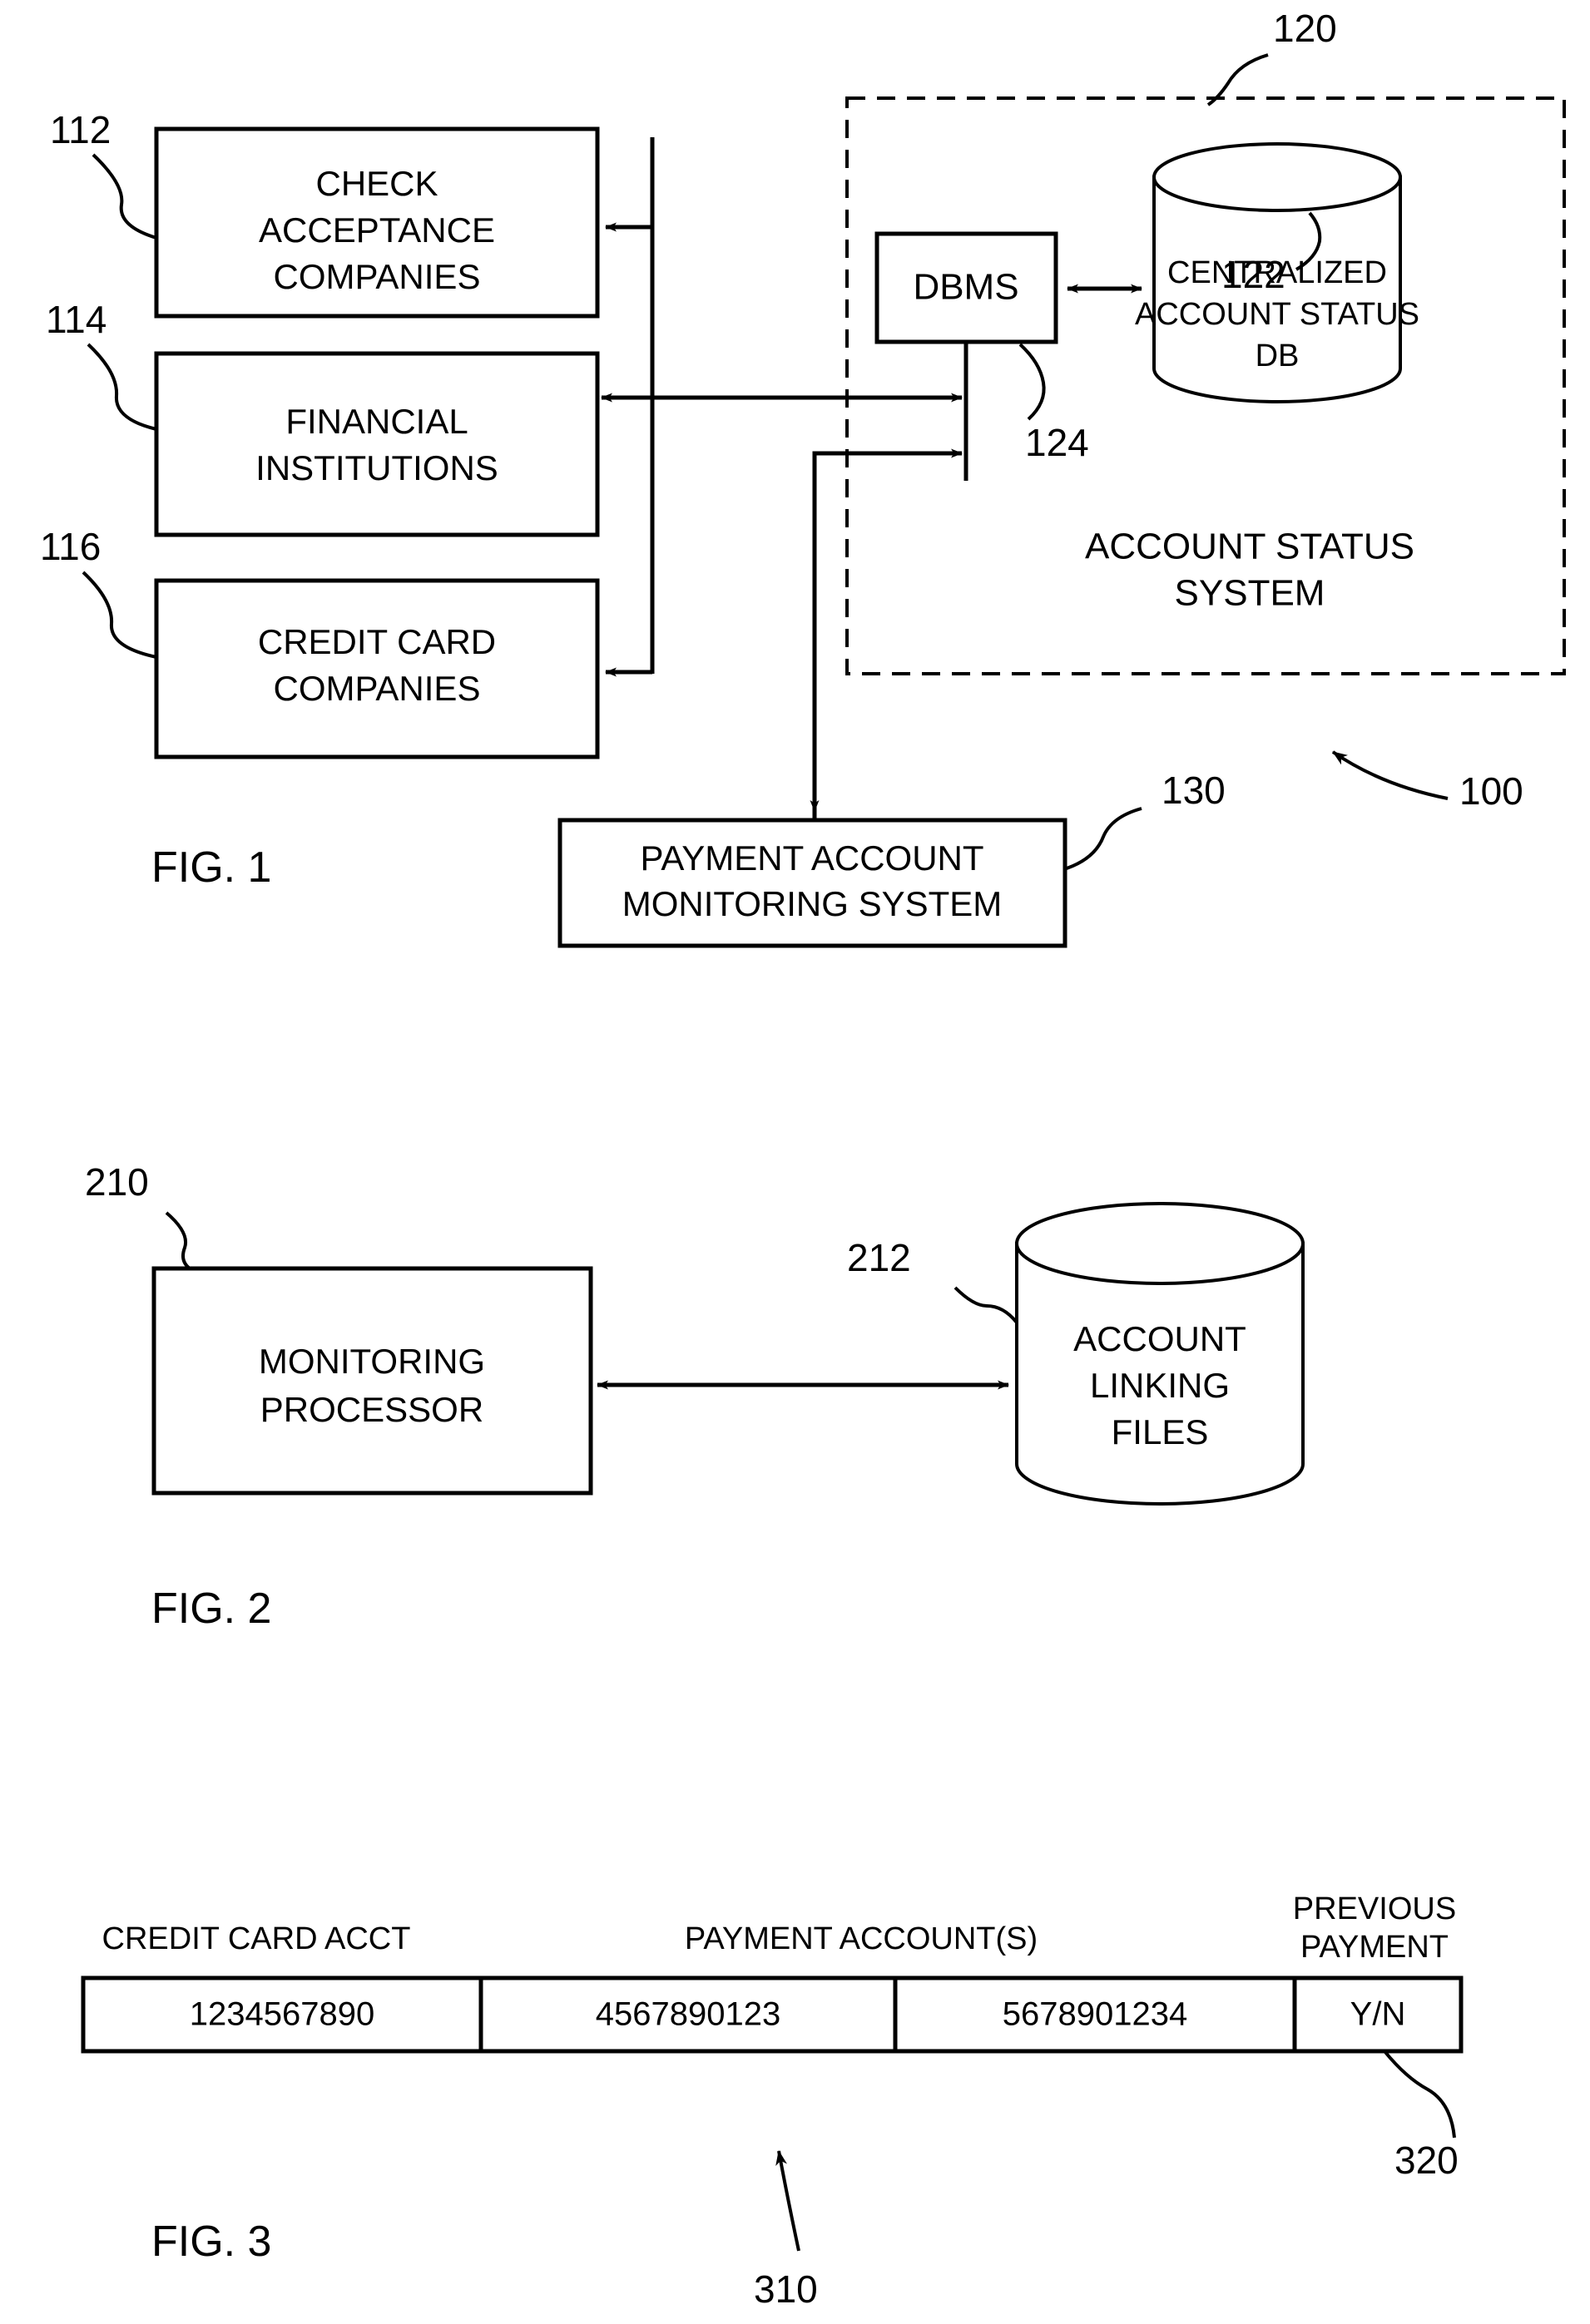 Image resolution: width=1590 pixels, height=2324 pixels. What do you see at coordinates (1160, 1385) in the screenshot?
I see `account-linking-files-line-2: LINKING` at bounding box center [1160, 1385].